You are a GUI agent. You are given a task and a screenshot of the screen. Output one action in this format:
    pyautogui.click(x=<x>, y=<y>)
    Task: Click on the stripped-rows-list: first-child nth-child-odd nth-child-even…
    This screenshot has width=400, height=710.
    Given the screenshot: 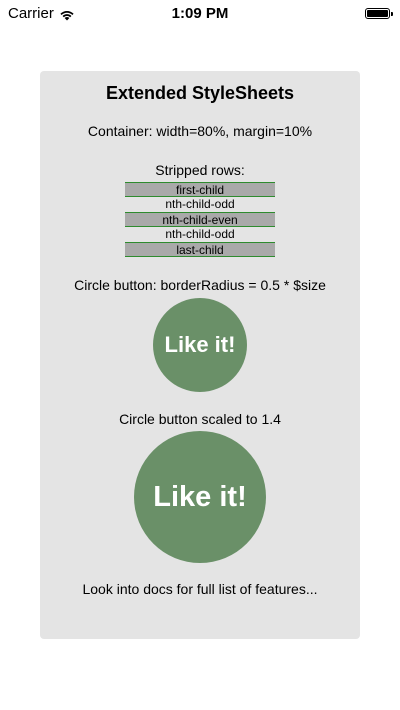 What is the action you would take?
    pyautogui.click(x=200, y=219)
    